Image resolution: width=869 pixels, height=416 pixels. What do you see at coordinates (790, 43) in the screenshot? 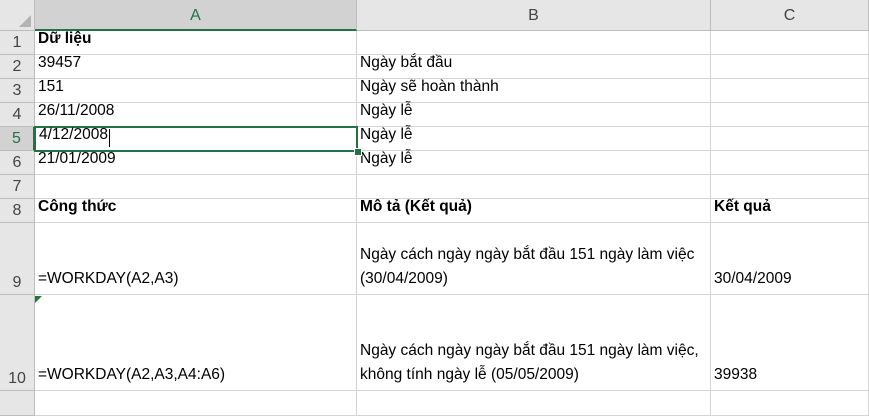
I see `cell-c1` at bounding box center [790, 43].